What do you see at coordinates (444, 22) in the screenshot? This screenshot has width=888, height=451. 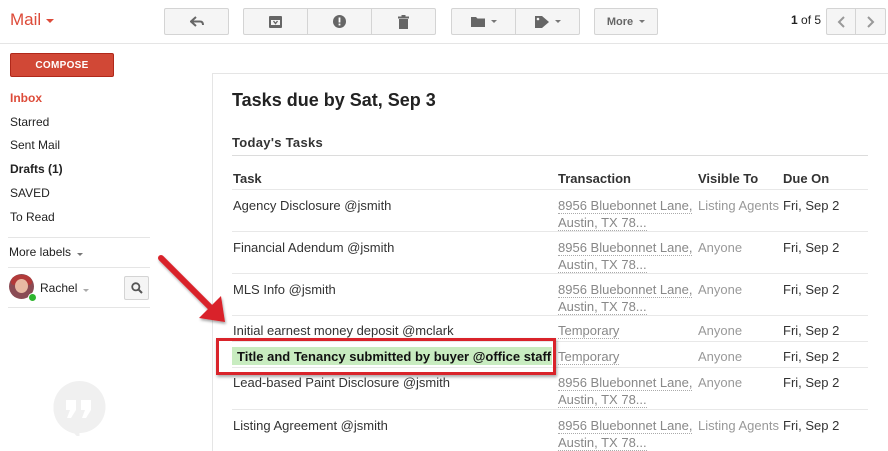 I see `top-toolbar: Mail More 1 of 5` at bounding box center [444, 22].